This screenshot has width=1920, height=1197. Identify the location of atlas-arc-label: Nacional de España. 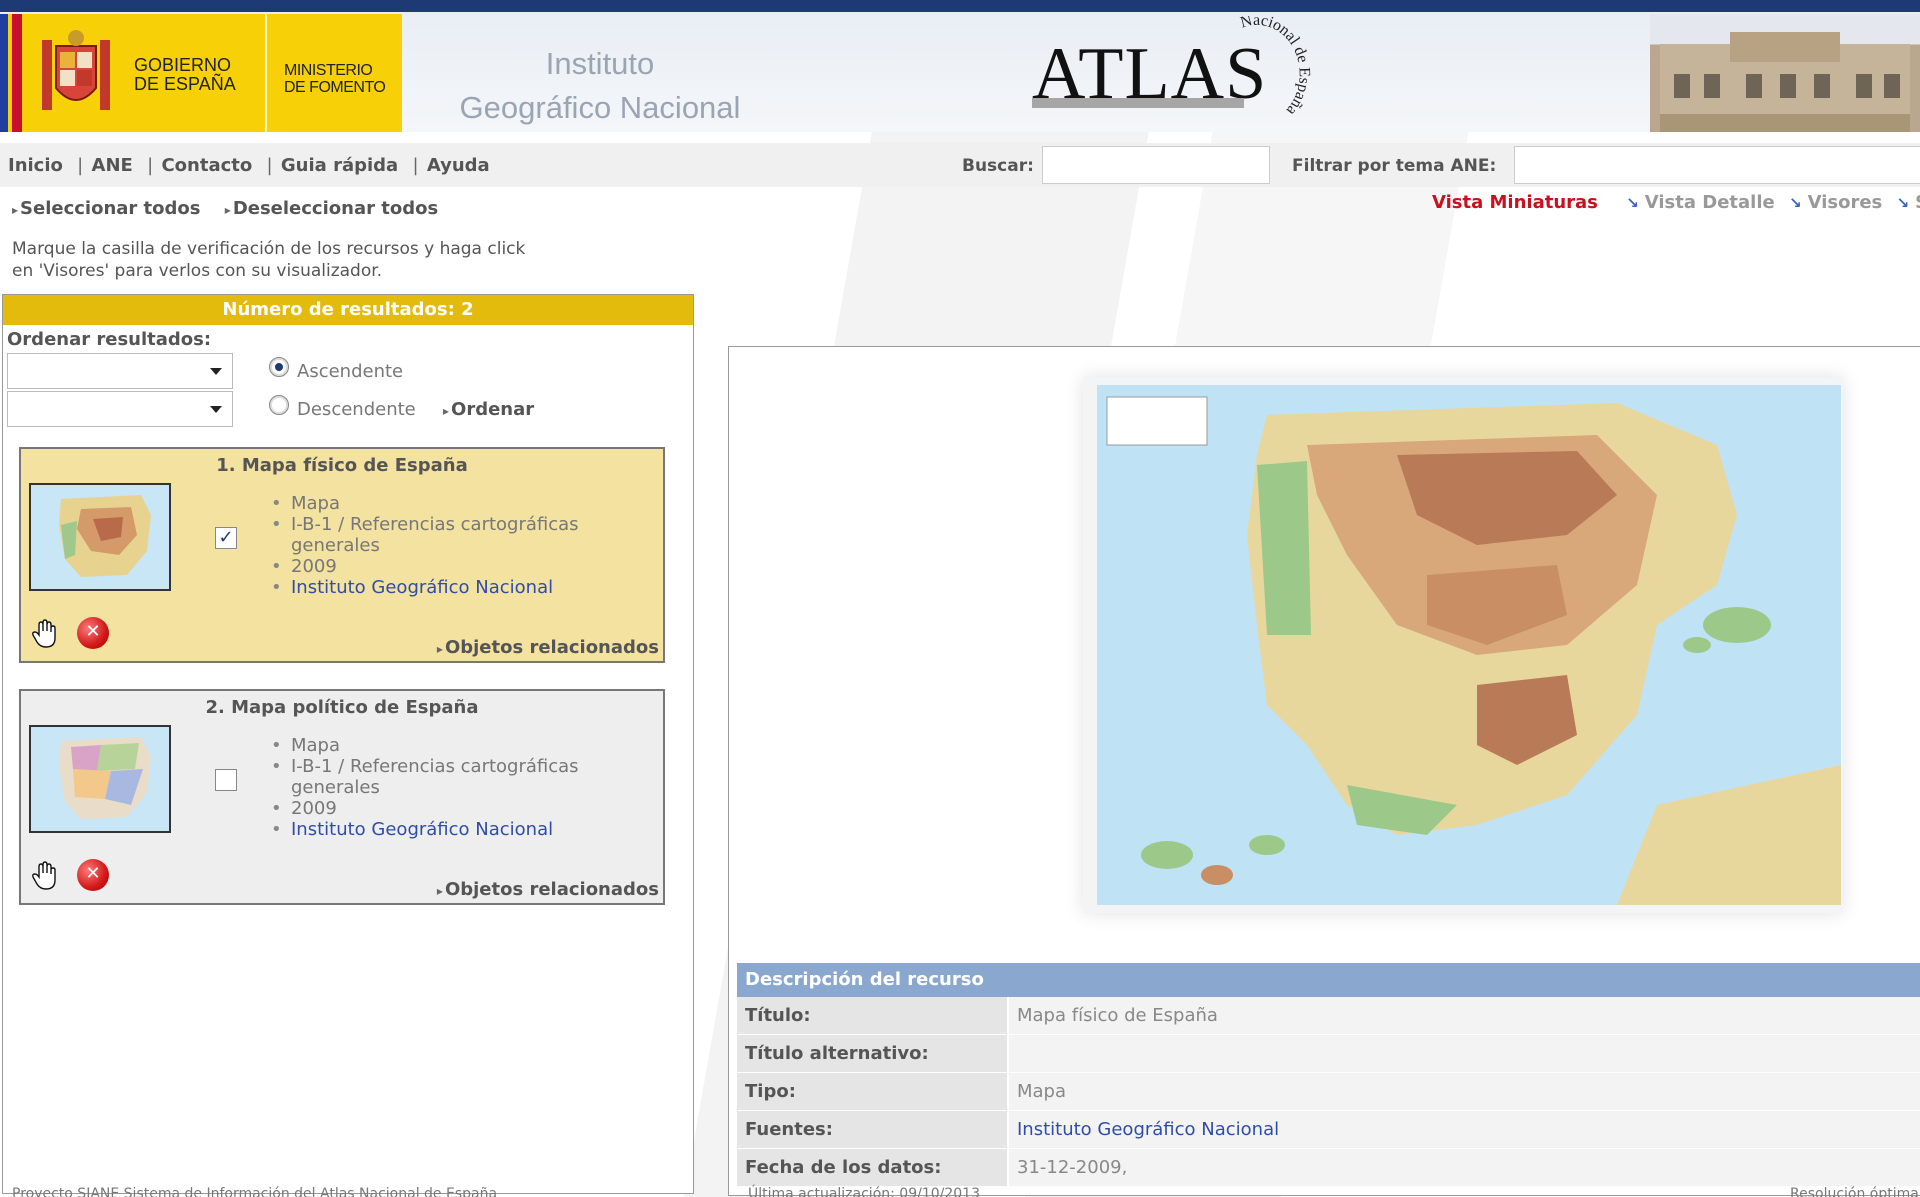
(1276, 67).